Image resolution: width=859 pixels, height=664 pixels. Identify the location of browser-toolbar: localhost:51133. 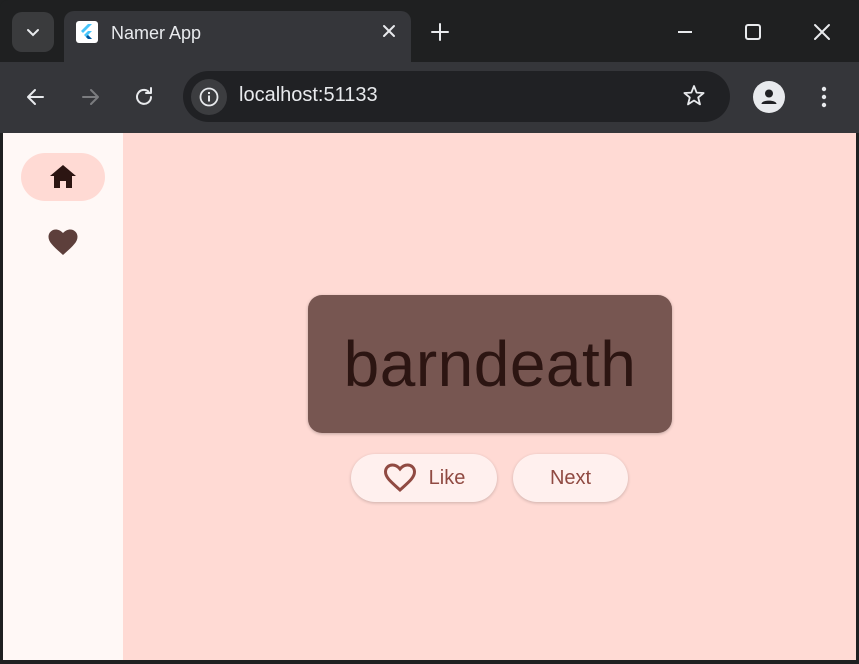
(429, 97).